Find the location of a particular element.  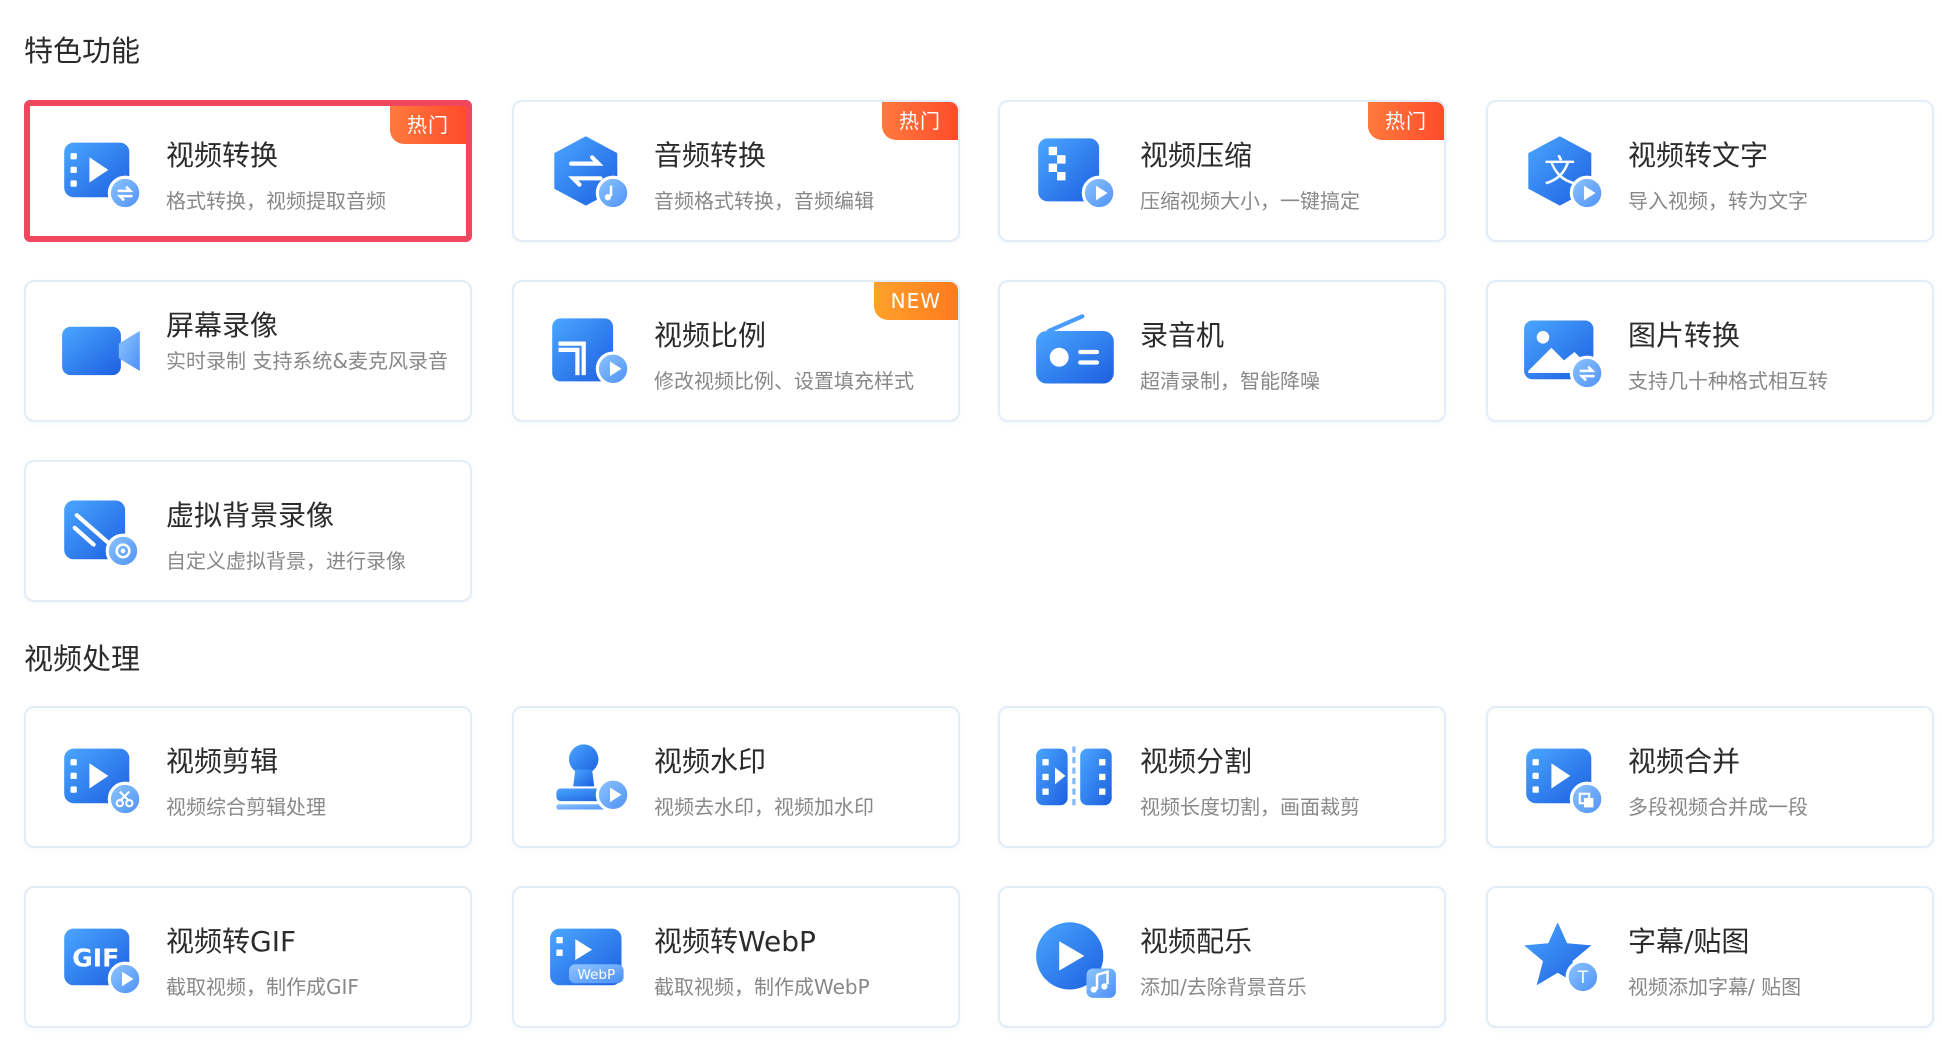

card-description: 视频综合剪辑处理 is located at coordinates (246, 807).